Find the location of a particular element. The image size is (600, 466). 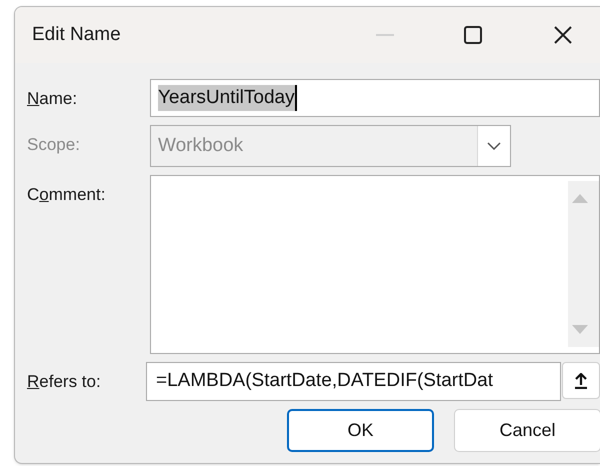

upload-arrow-icon is located at coordinates (581, 380).